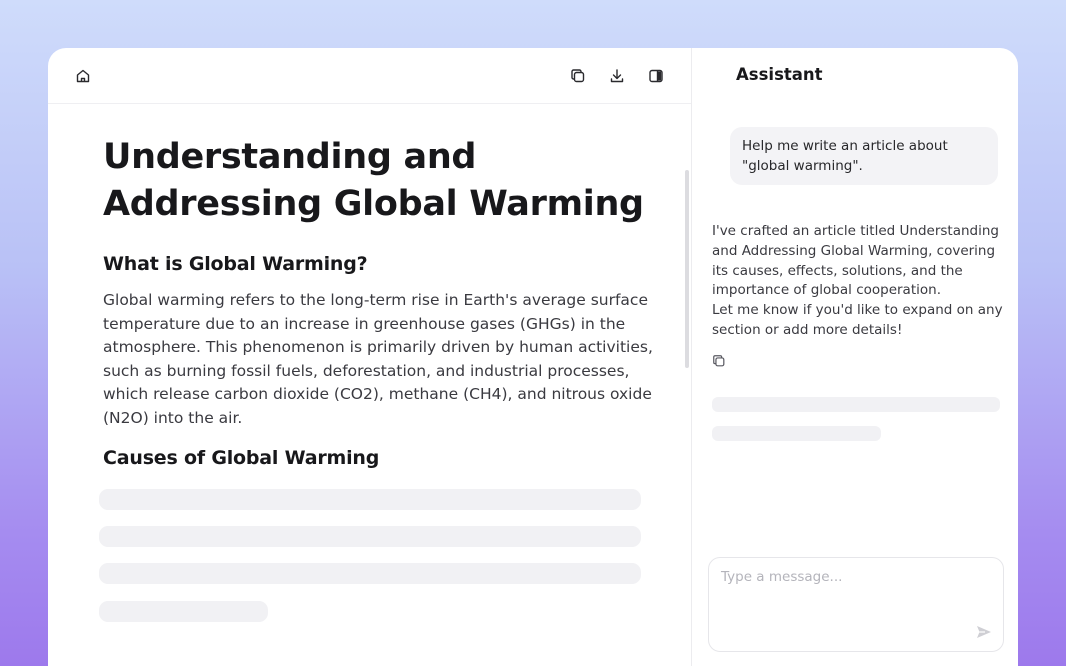 This screenshot has width=1066, height=666. I want to click on section-heading-causes: Causes of Global Warming, so click(241, 458).